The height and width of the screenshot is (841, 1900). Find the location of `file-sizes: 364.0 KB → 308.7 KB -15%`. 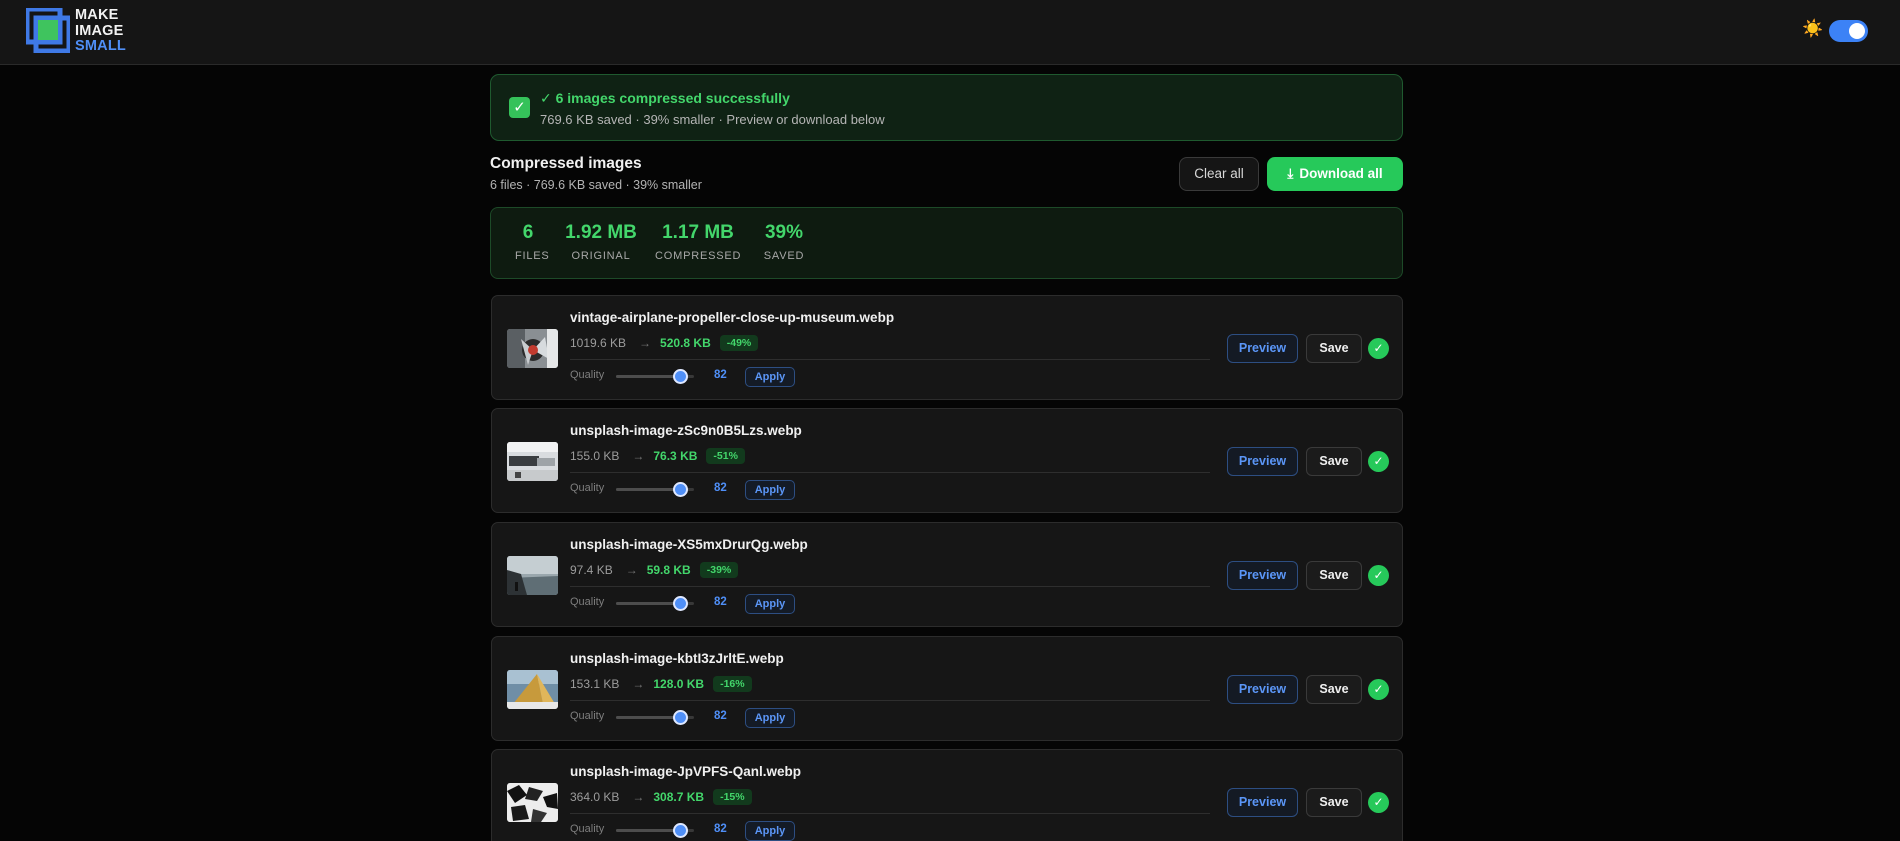

file-sizes: 364.0 KB → 308.7 KB -15% is located at coordinates (661, 797).